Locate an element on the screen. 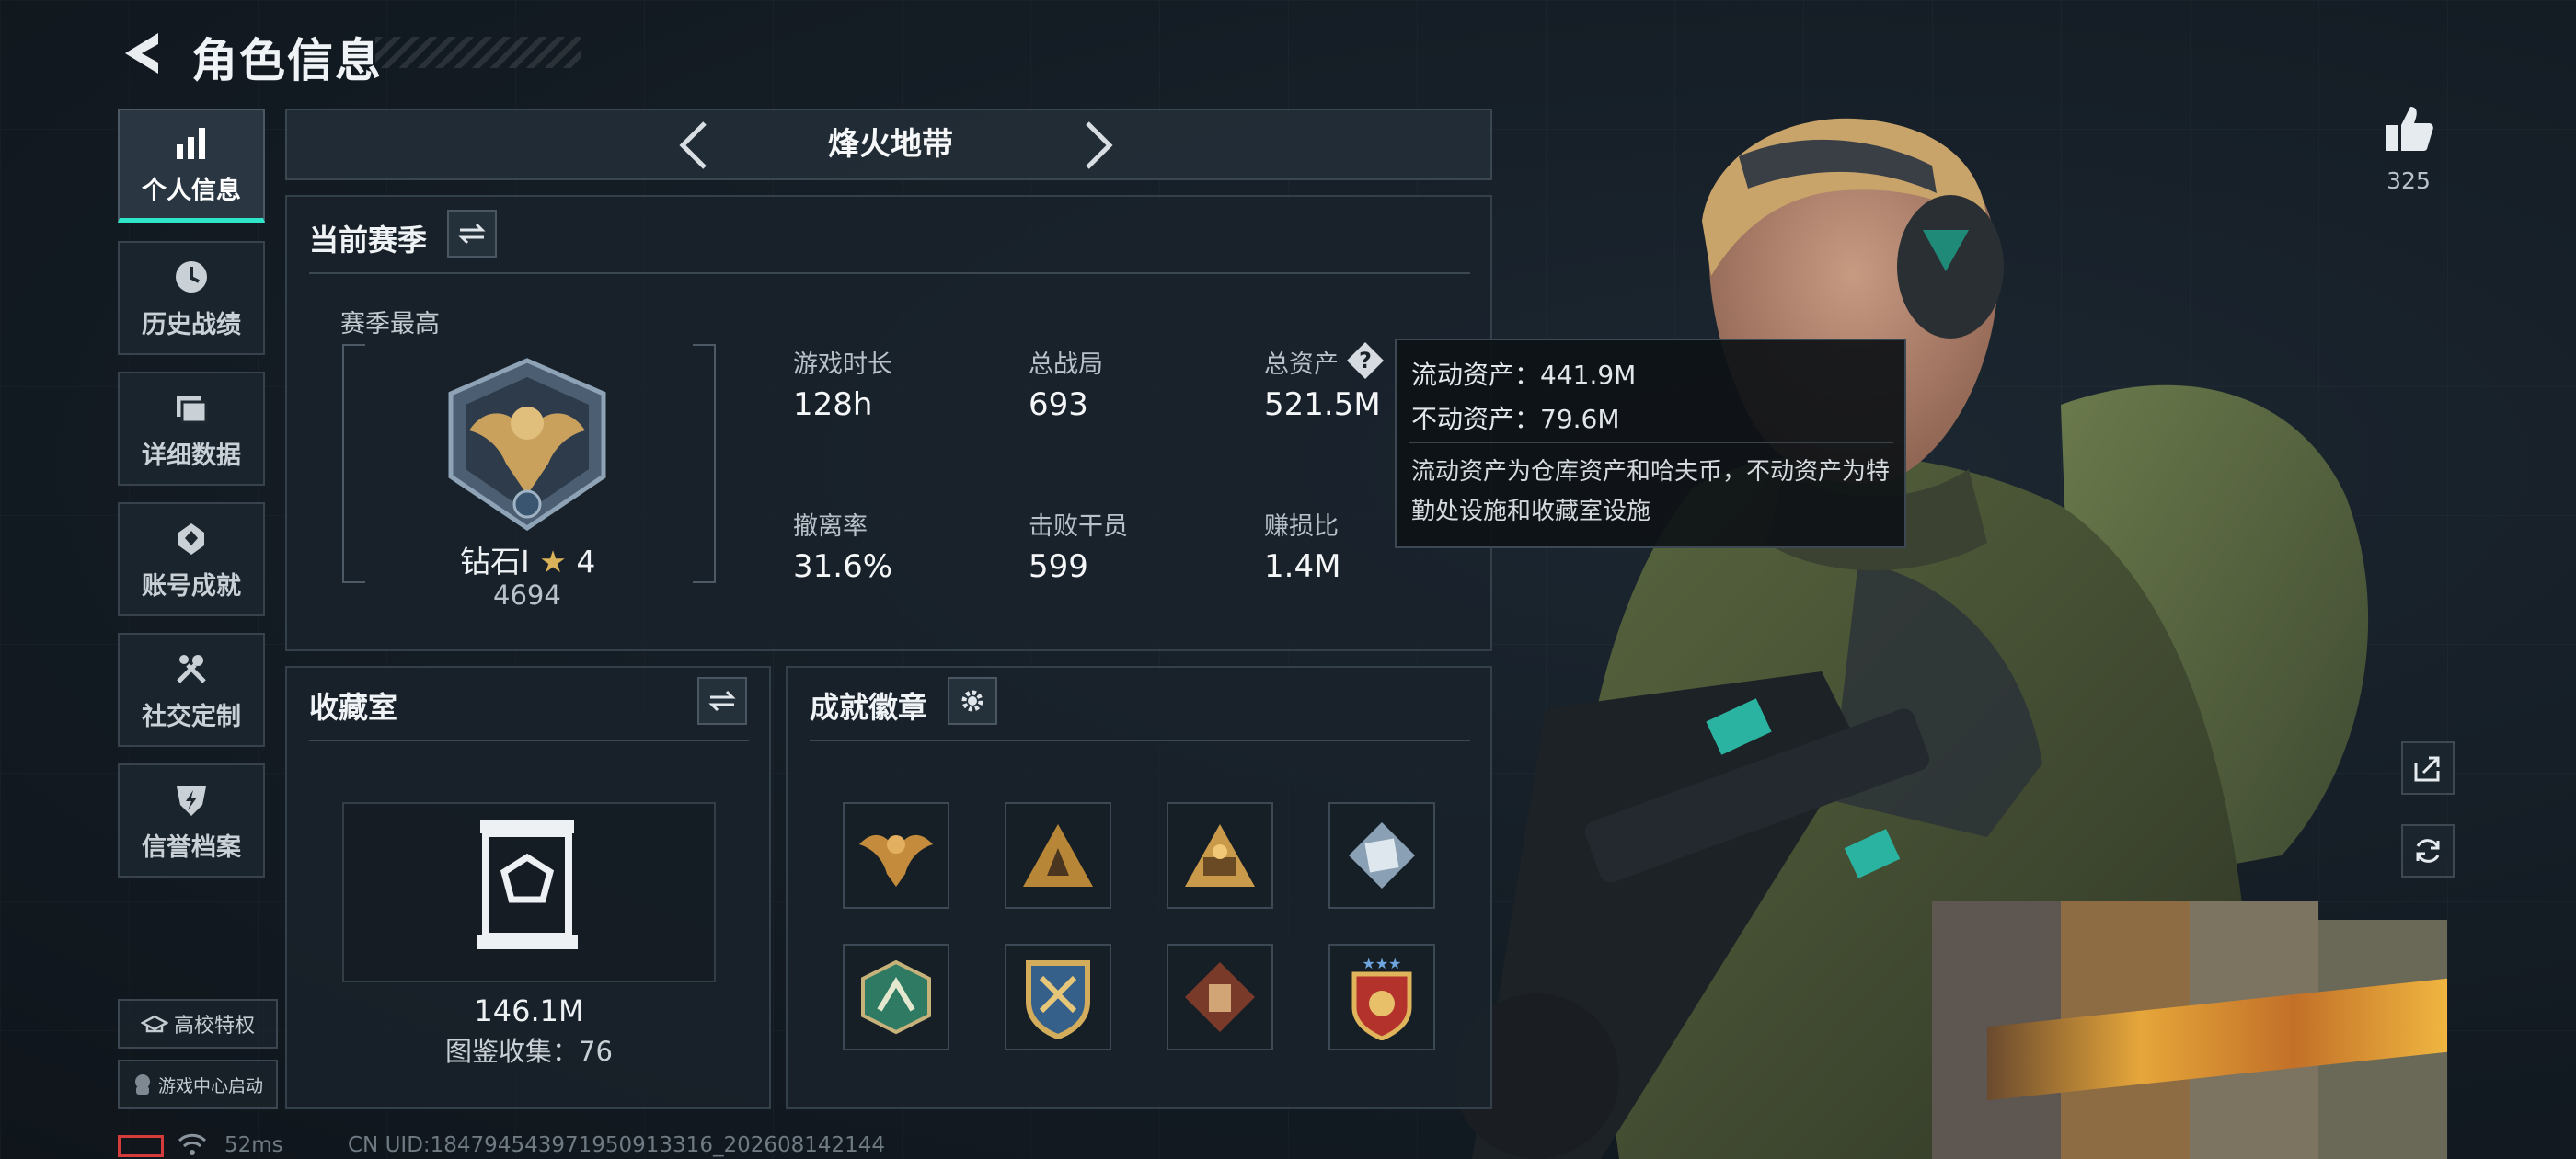  stat-value: 1.4M is located at coordinates (1302, 566).